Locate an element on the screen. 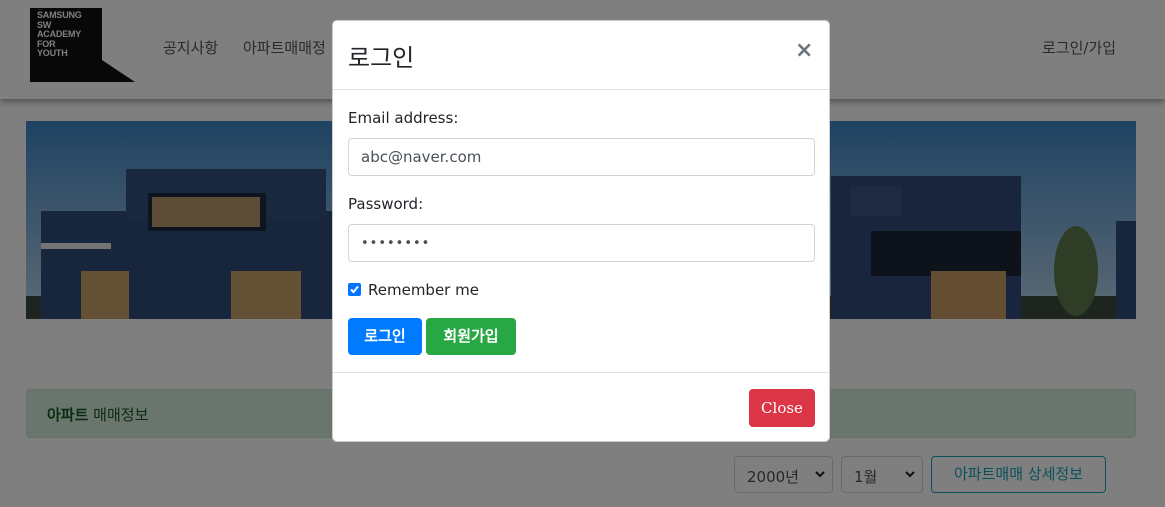 The image size is (1165, 507). signup-button: 회원가입 is located at coordinates (471, 336).